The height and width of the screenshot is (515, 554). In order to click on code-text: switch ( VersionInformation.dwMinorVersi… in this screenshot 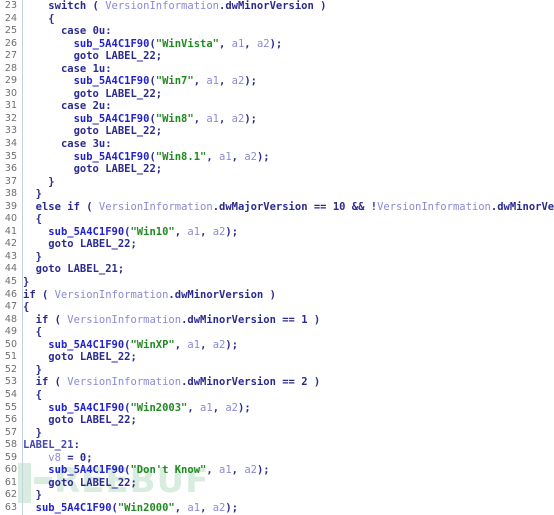, I will do `click(171, 6)`.